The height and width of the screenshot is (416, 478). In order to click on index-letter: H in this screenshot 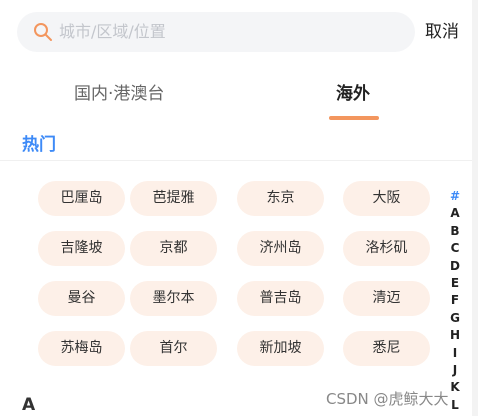, I will do `click(455, 335)`.